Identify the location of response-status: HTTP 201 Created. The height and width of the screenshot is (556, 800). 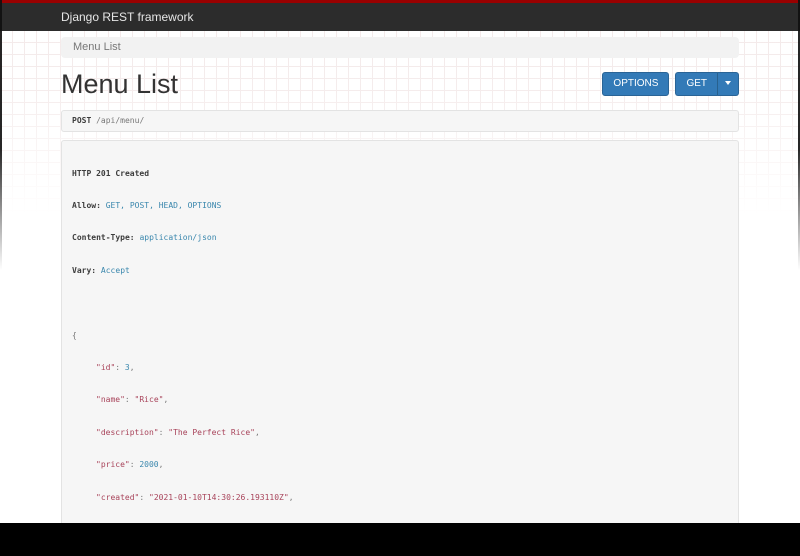
(111, 173).